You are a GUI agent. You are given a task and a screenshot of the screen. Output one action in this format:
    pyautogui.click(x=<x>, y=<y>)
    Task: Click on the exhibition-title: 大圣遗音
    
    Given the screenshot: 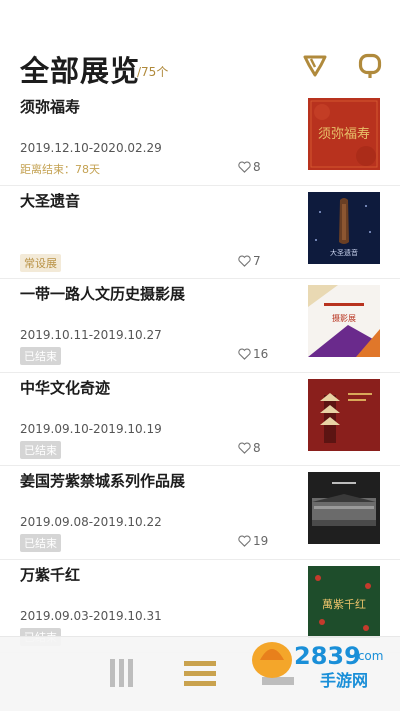 What is the action you would take?
    pyautogui.click(x=50, y=200)
    